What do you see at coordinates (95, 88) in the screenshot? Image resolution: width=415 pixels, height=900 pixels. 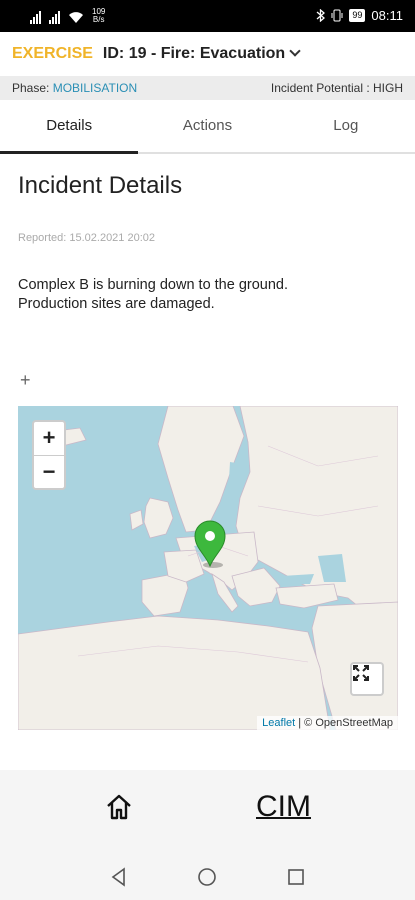 I see `phase-value: MOBILISATION` at bounding box center [95, 88].